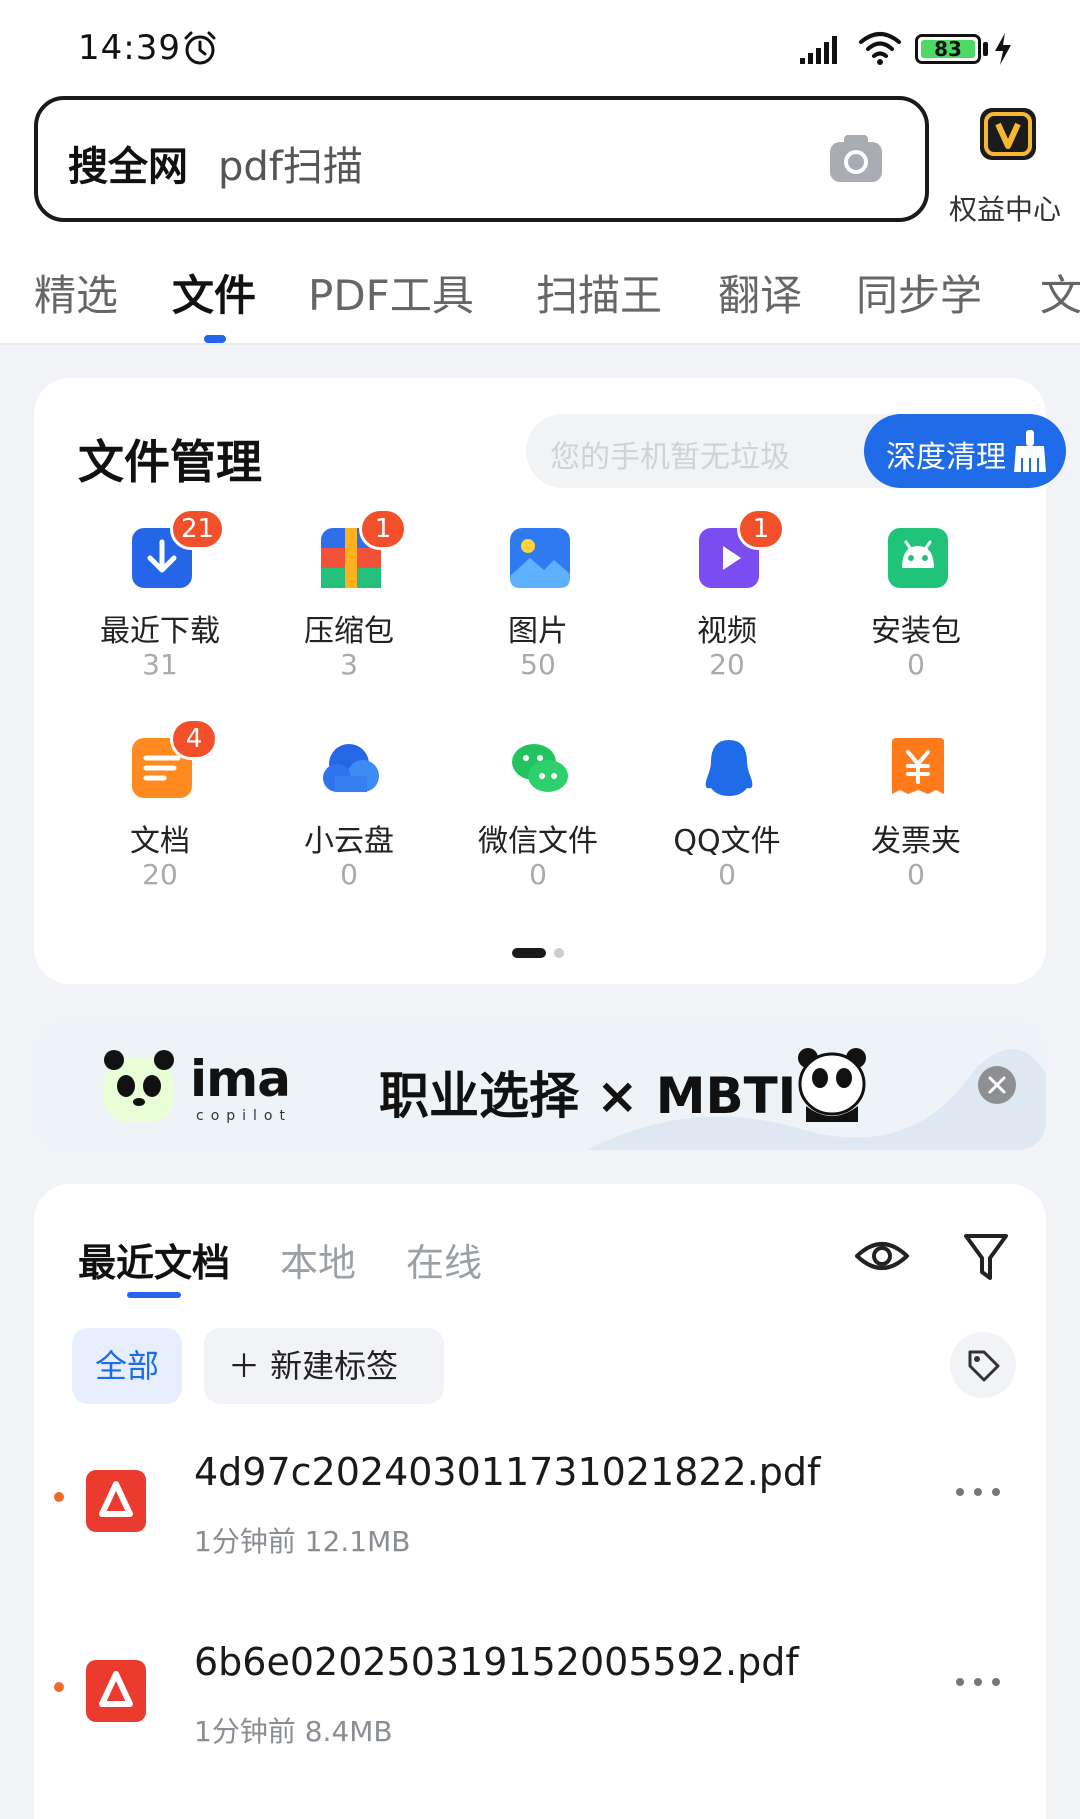 The width and height of the screenshot is (1080, 1819). I want to click on search-scope-label: 搜全网, so click(128, 167).